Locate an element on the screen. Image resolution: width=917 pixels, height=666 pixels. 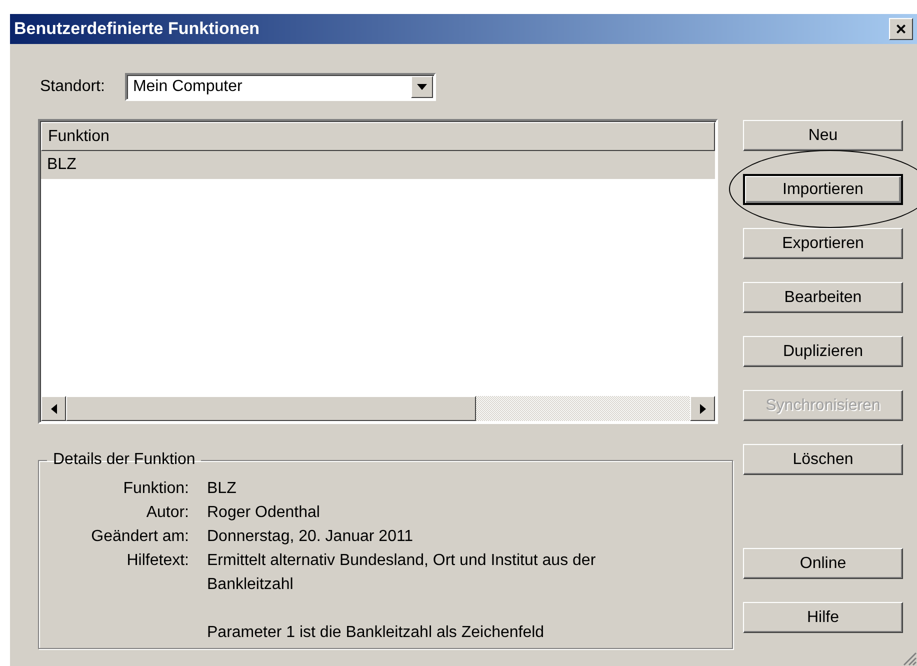
dialog-button: Bearbeiten is located at coordinates (823, 297).